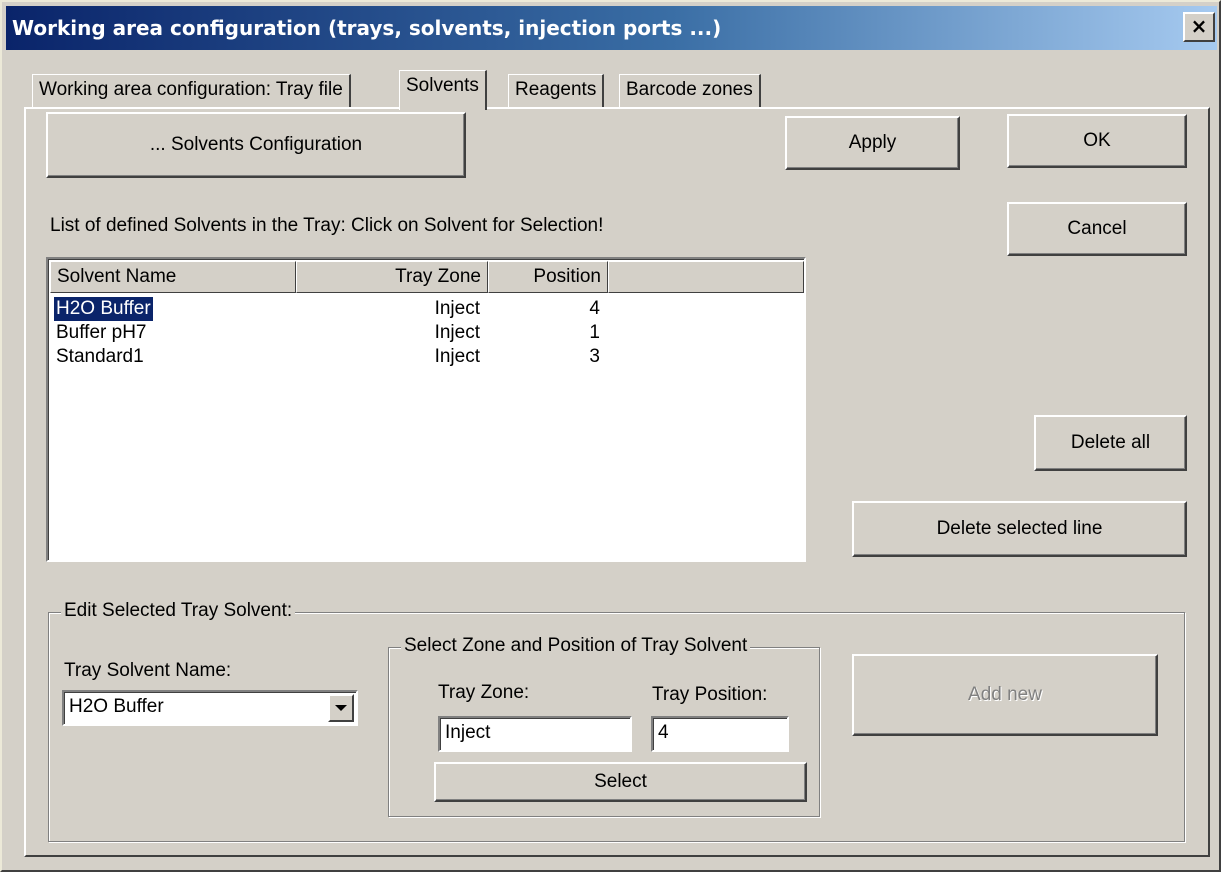 The image size is (1221, 872). Describe the element at coordinates (427, 309) in the screenshot. I see `table-row: H2O Buffer Inject 4` at that location.